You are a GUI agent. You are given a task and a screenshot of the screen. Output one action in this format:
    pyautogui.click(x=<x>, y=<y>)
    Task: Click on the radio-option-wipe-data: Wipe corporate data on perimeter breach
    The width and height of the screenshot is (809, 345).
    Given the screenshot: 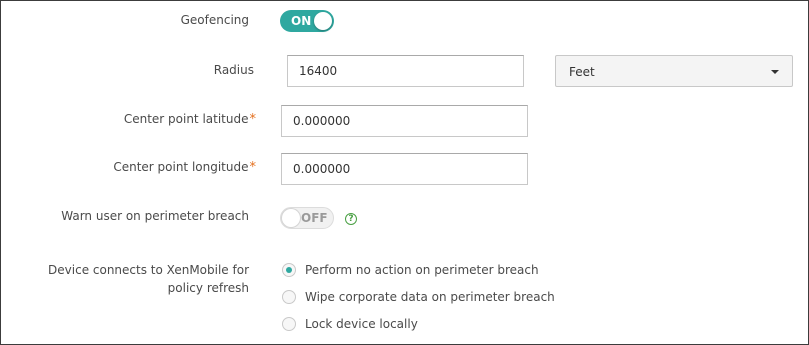 What is the action you would take?
    pyautogui.click(x=422, y=298)
    